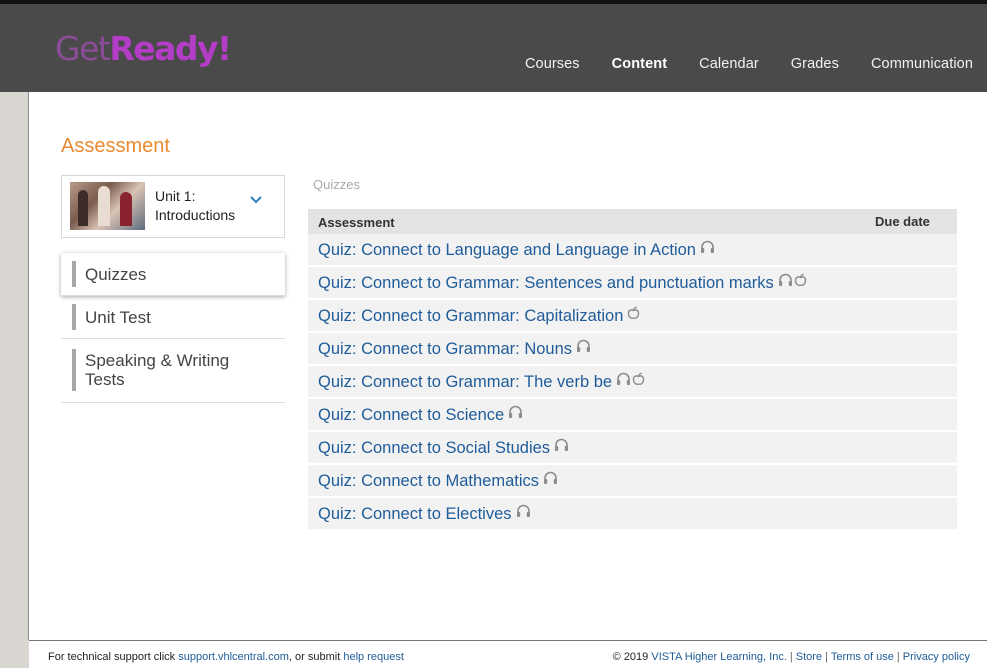 This screenshot has width=987, height=668. Describe the element at coordinates (632, 221) in the screenshot. I see `table-header: Assessment Due date` at that location.